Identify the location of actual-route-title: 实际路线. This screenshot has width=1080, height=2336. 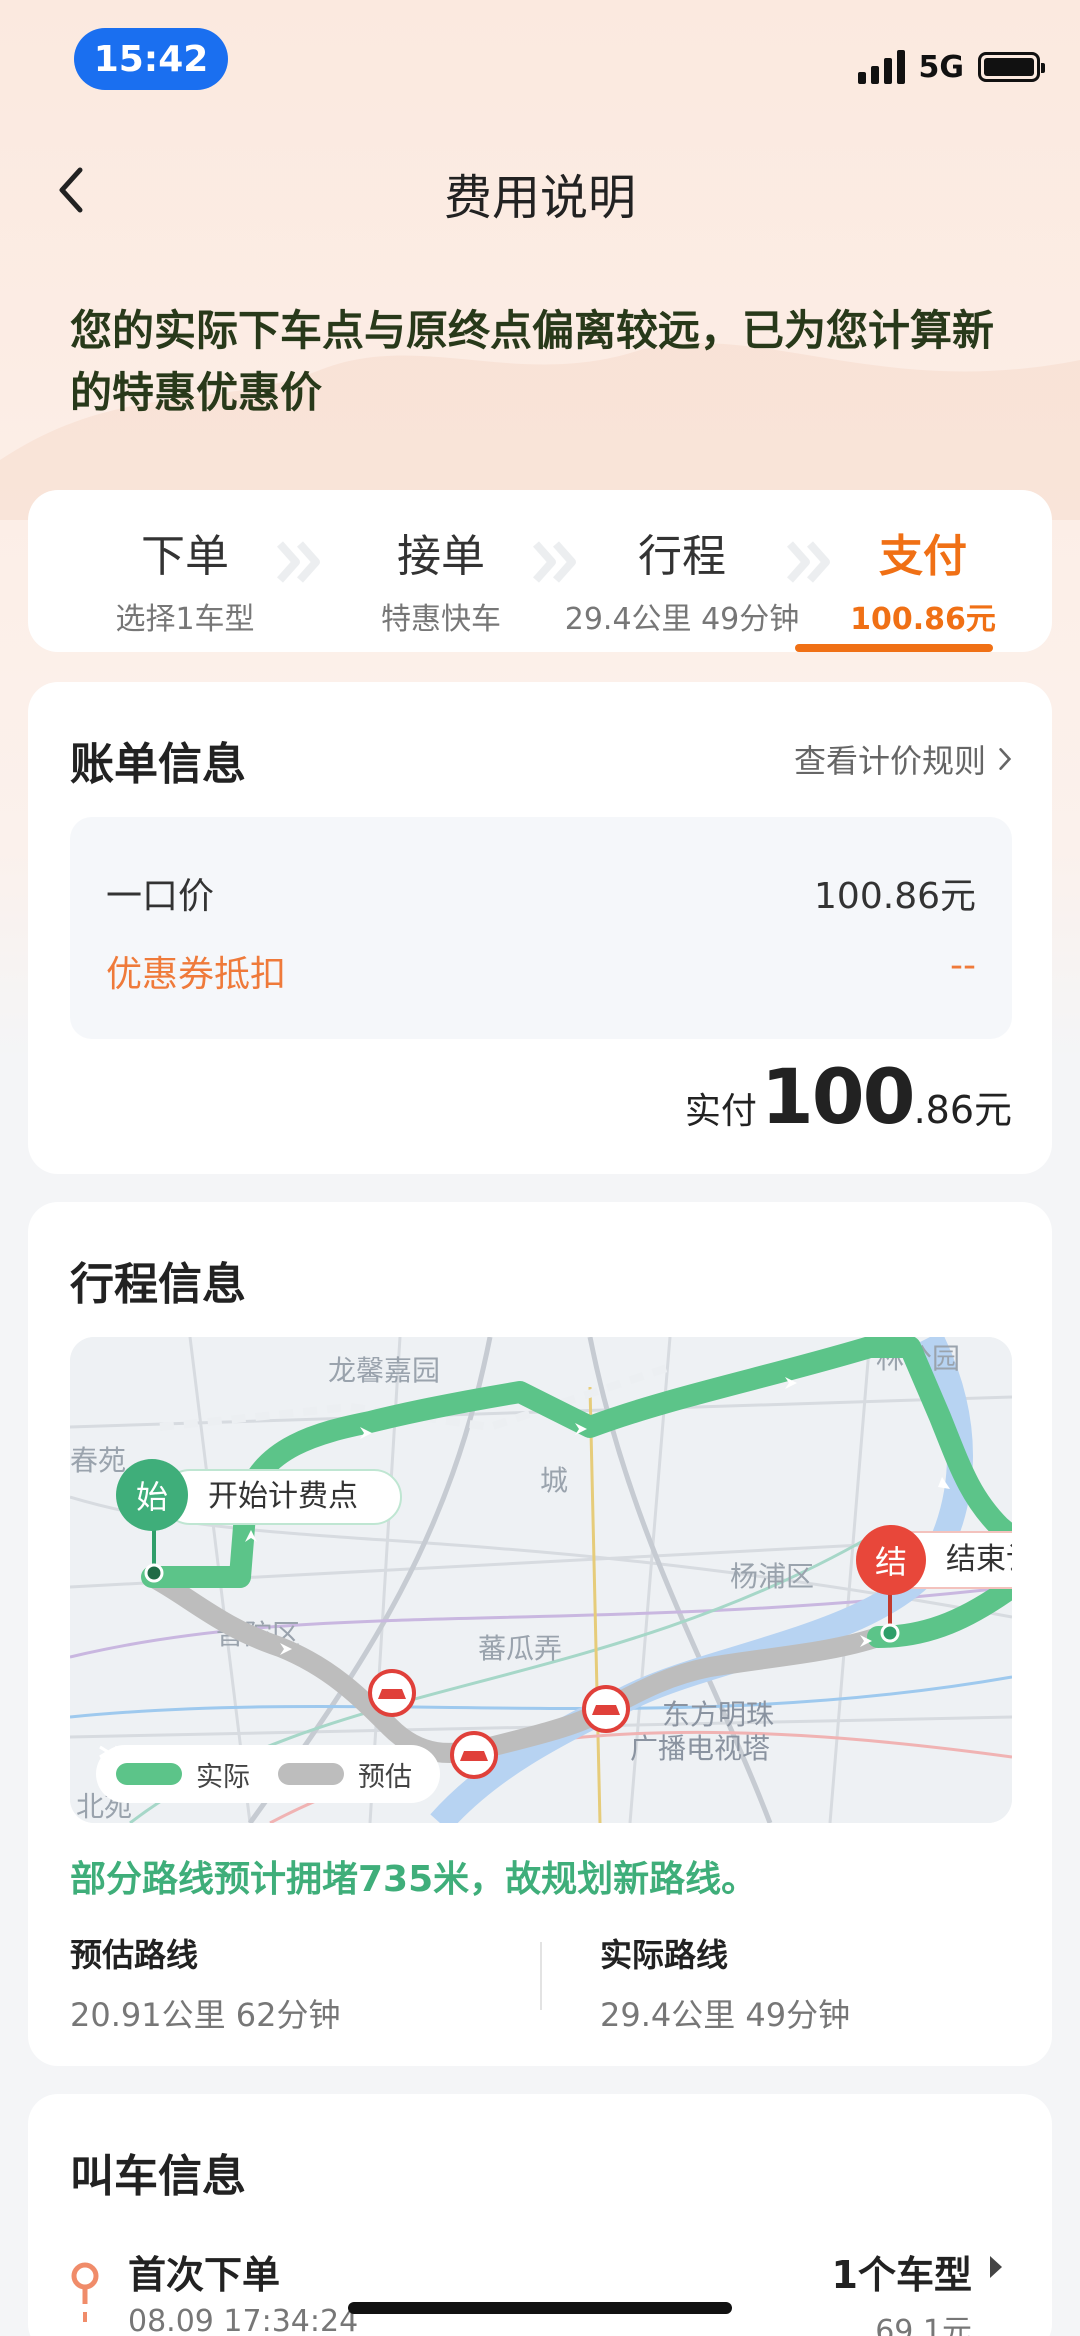
(664, 1955).